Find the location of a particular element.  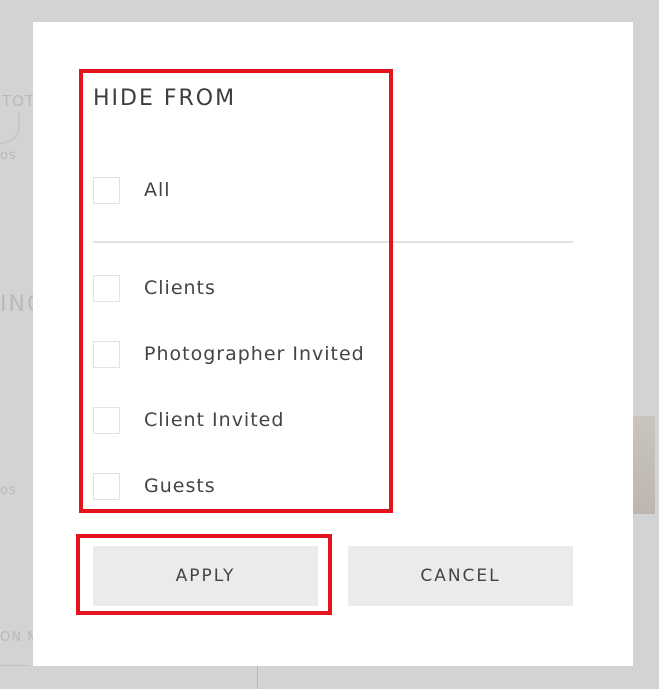

option-photographer-invited: Photographer Invited is located at coordinates (229, 354).